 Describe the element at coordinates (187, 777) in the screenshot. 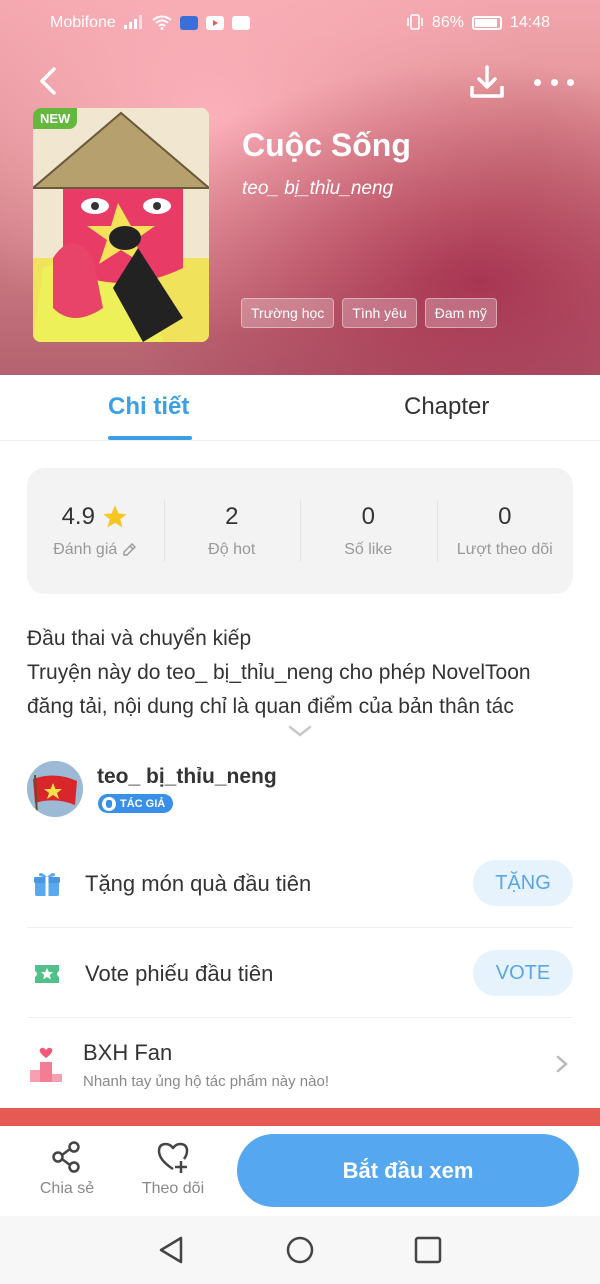

I see `author-name: teo_ bị_thỉu_neng` at that location.